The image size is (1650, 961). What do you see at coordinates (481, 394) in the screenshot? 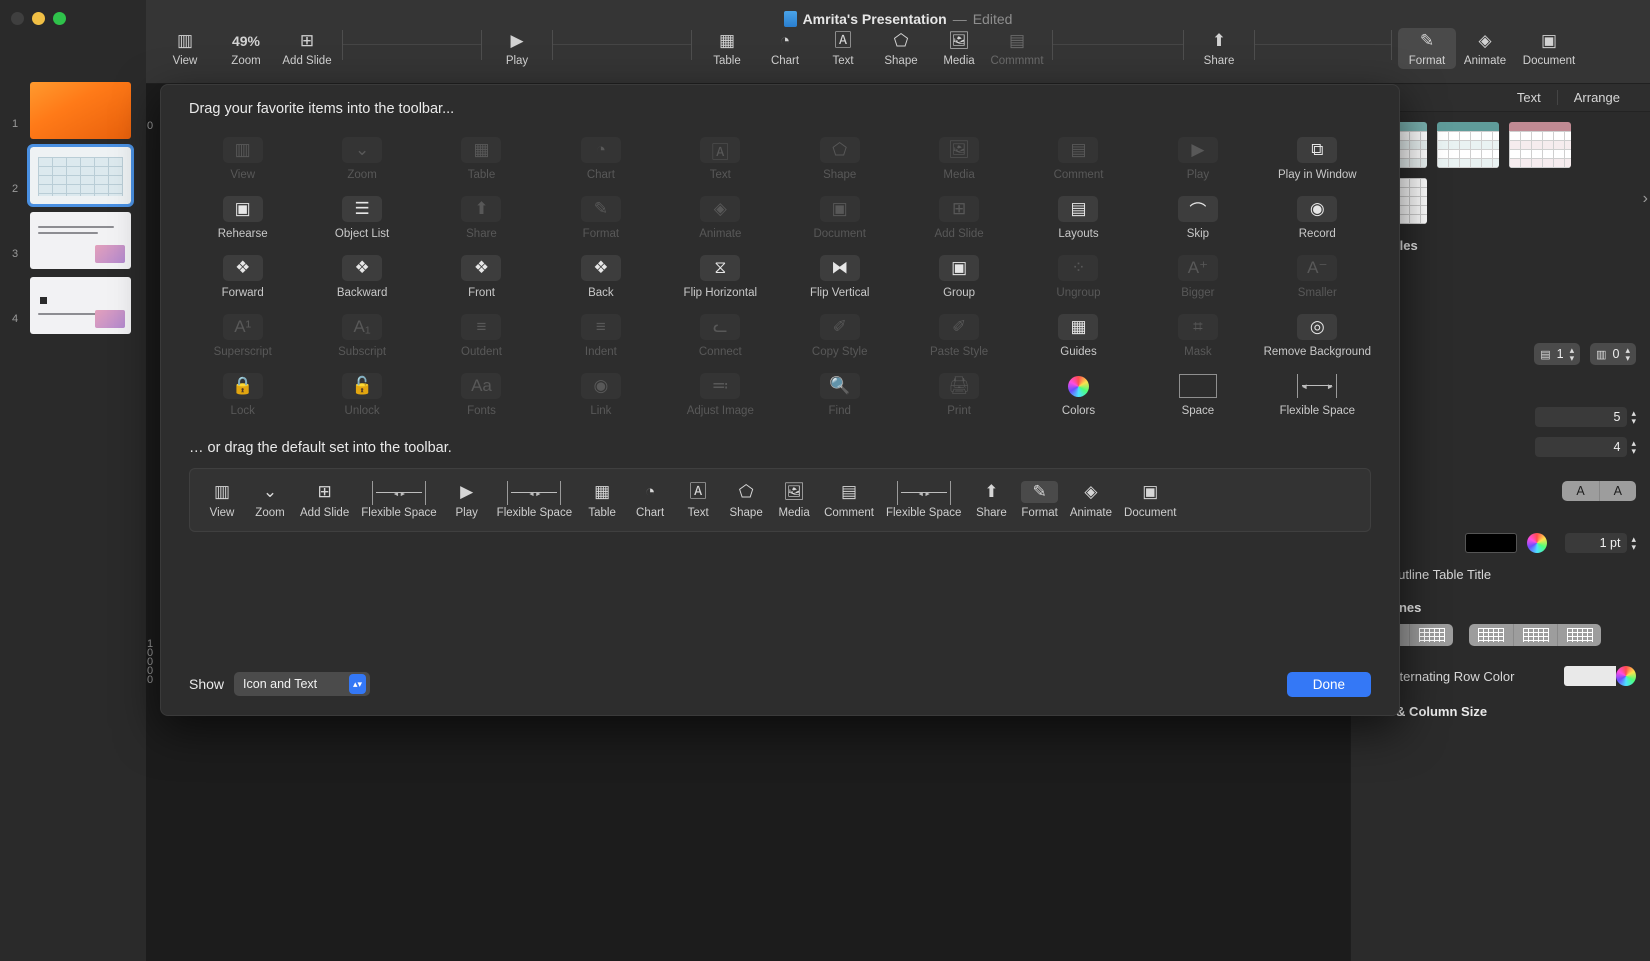
I see `palette-item-fonts: Aa Fonts` at bounding box center [481, 394].